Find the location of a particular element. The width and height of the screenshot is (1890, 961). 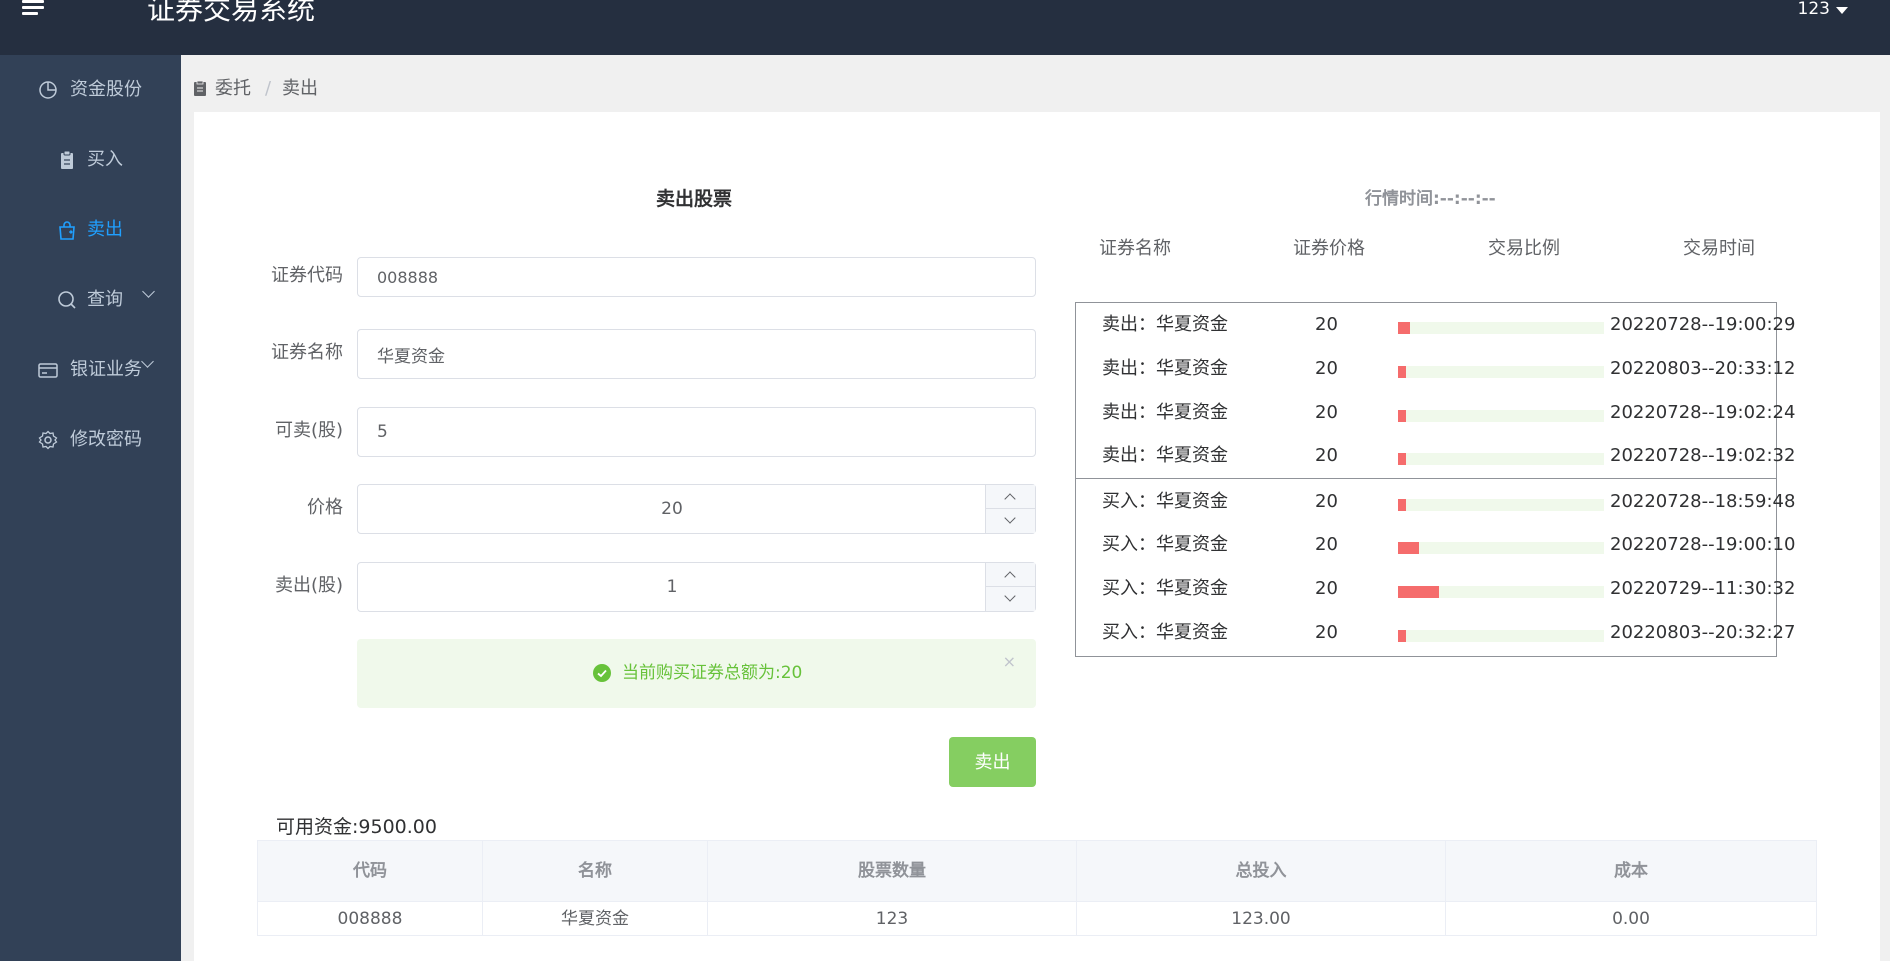

sidebar-item-password: 修改密码 is located at coordinates (90, 440).